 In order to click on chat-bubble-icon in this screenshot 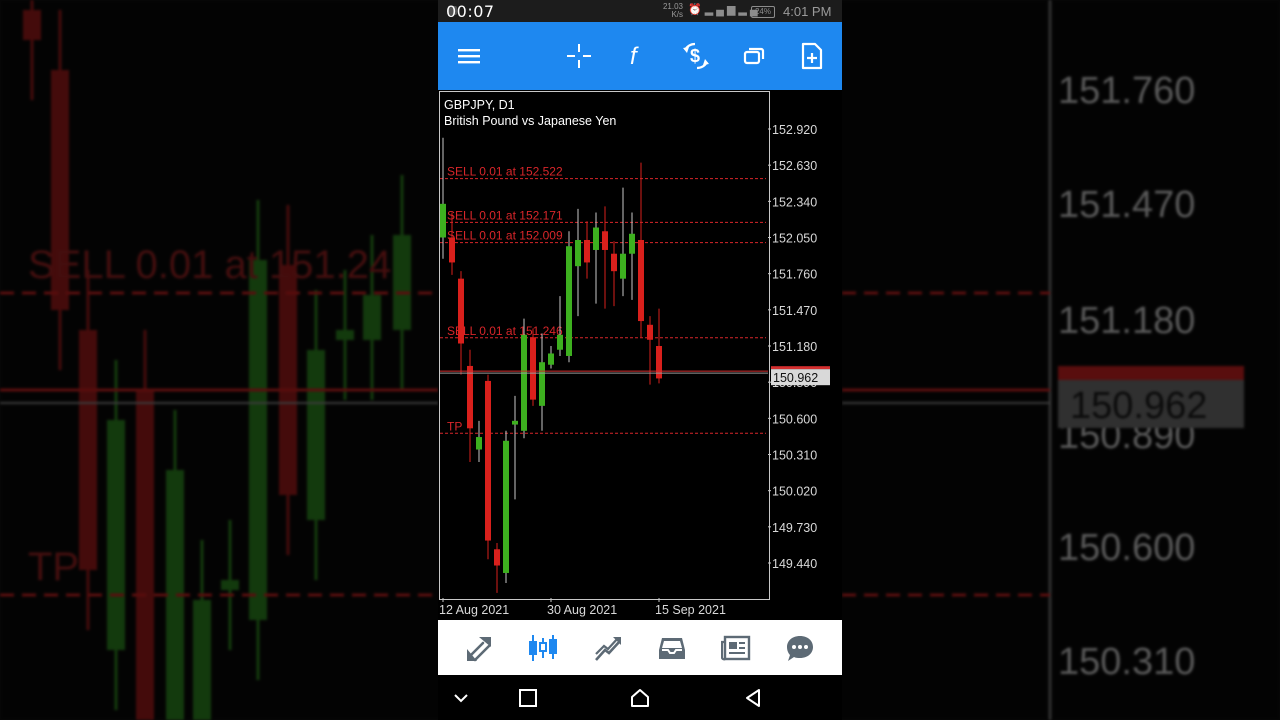, I will do `click(800, 648)`.